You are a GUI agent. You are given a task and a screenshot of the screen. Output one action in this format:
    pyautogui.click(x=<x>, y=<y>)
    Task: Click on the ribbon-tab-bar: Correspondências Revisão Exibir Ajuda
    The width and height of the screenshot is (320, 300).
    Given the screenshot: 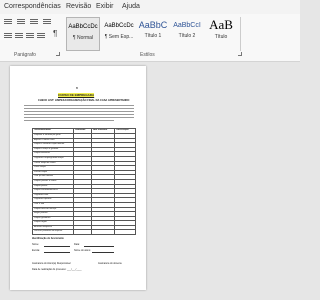 What is the action you would take?
    pyautogui.click(x=150, y=7)
    